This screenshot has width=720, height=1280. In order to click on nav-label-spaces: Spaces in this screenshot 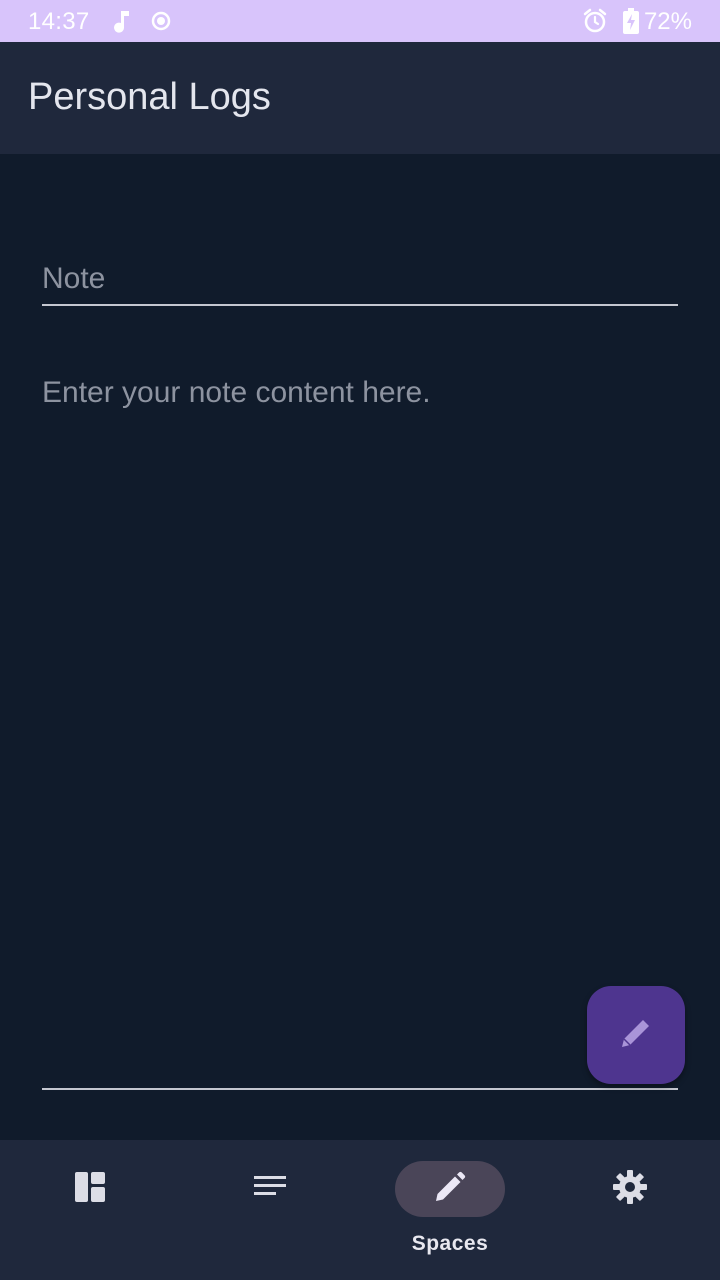, I will do `click(450, 1243)`.